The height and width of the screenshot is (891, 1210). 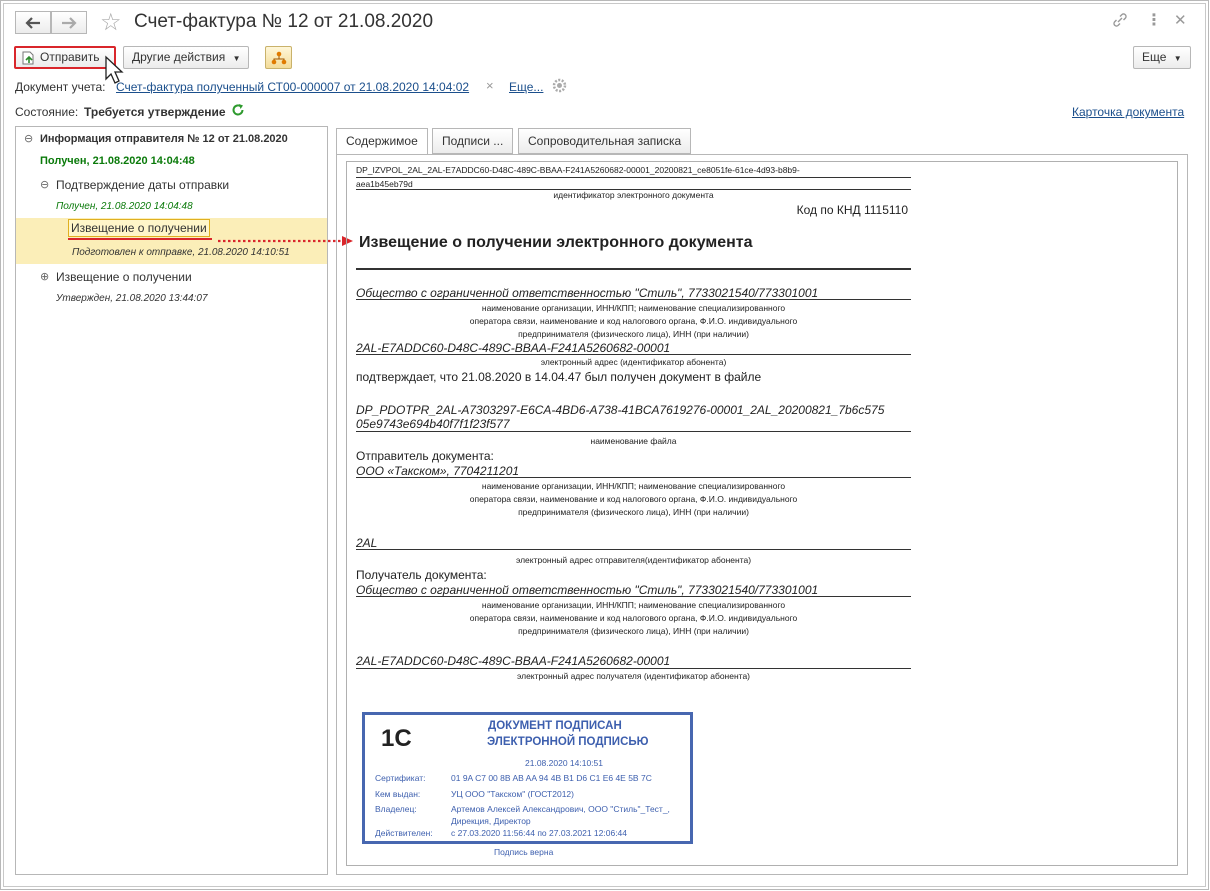 I want to click on doc-file-line2: 05e9743e694b40f7f1f23f577, so click(x=433, y=424).